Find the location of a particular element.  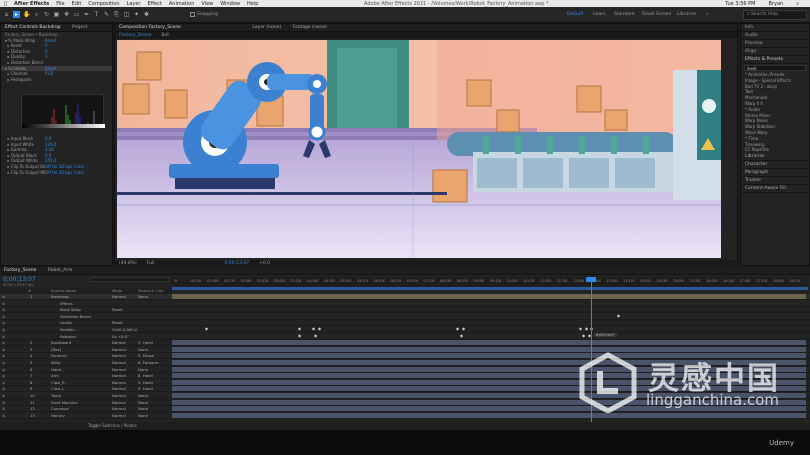

layer-row: ◉ Mask Wrap Reset is located at coordinates (405, 310).